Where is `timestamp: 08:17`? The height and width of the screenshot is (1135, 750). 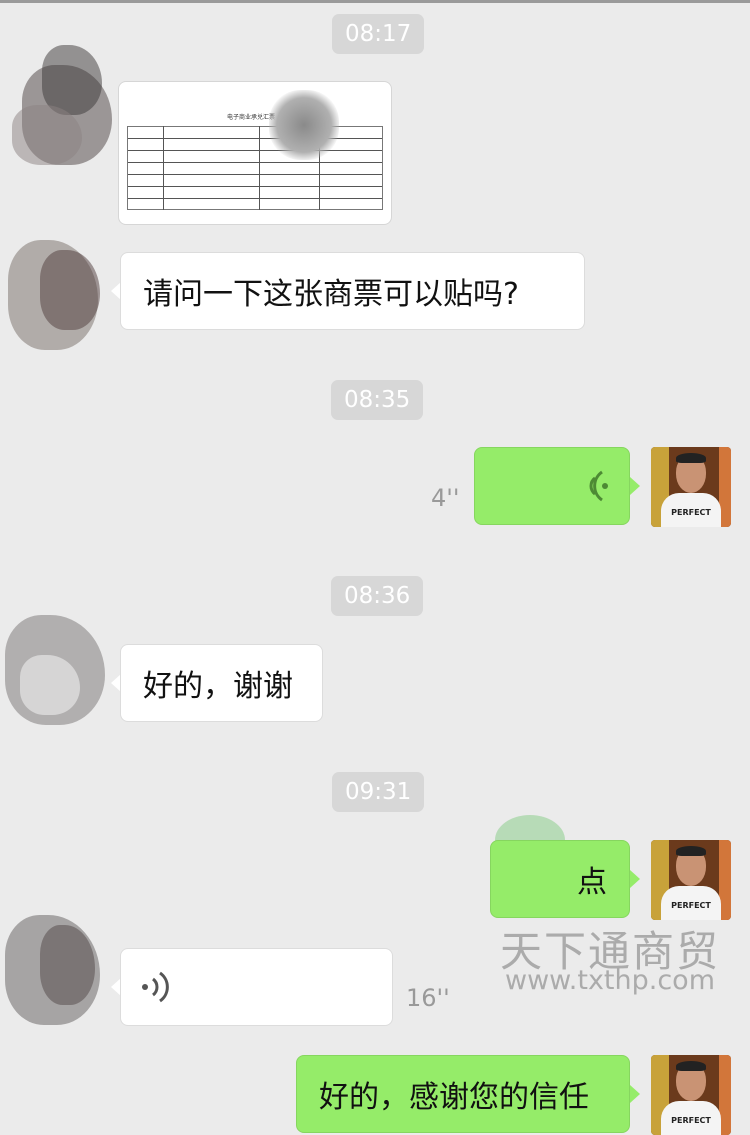
timestamp: 08:17 is located at coordinates (378, 34).